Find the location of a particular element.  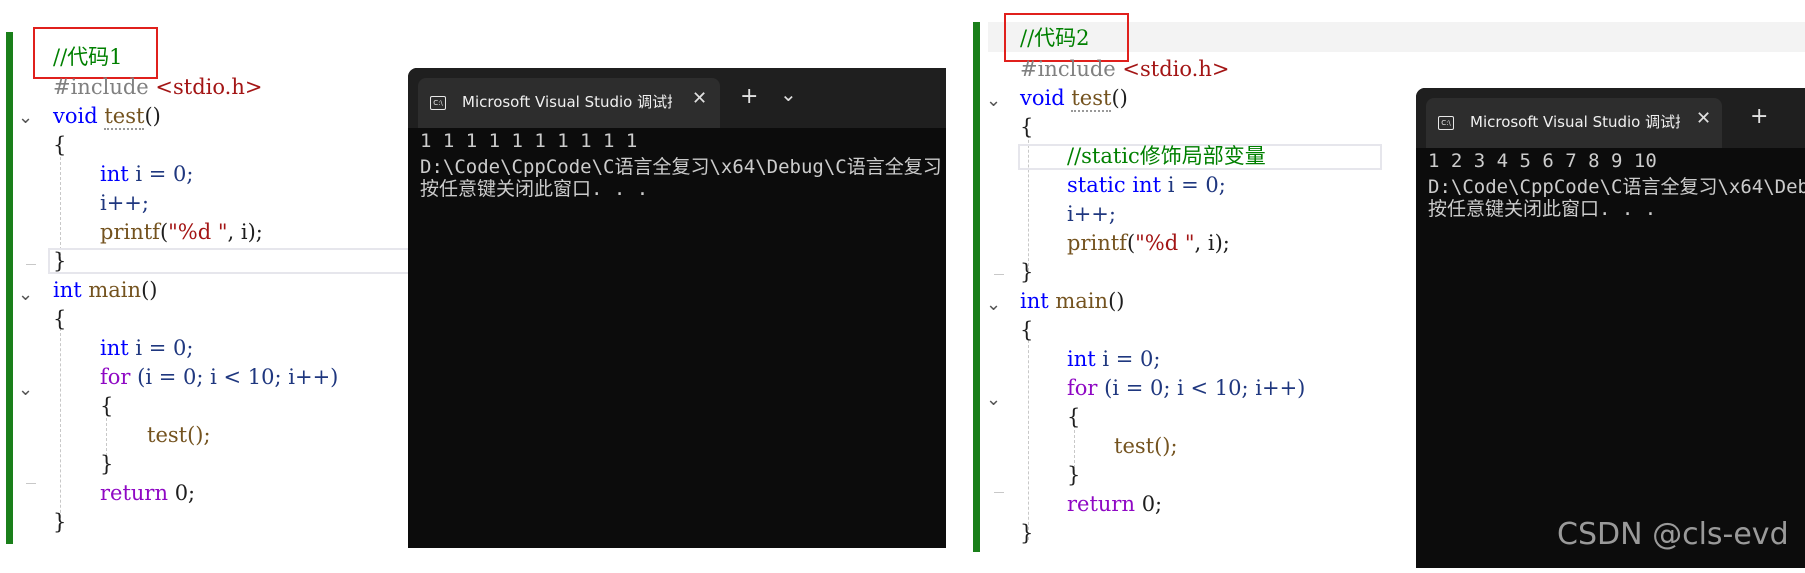

current-line-highlight is located at coordinates (230, 261).